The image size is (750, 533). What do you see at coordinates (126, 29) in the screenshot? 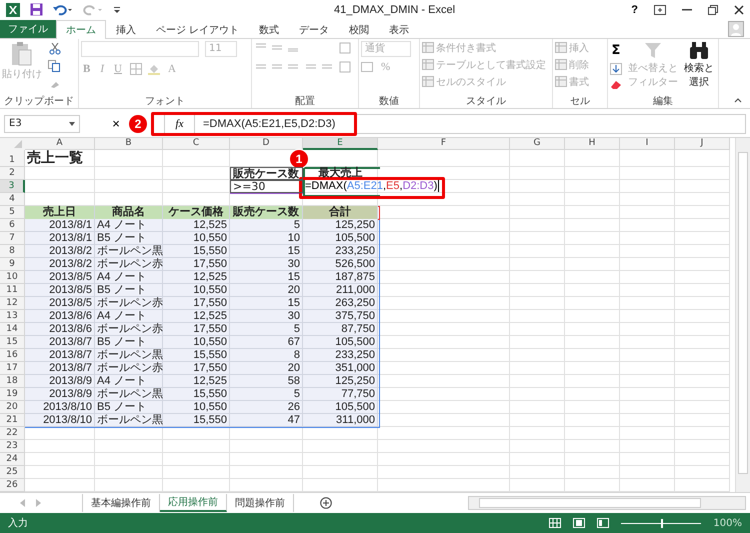
I see `ribbon-tab: 挿入` at bounding box center [126, 29].